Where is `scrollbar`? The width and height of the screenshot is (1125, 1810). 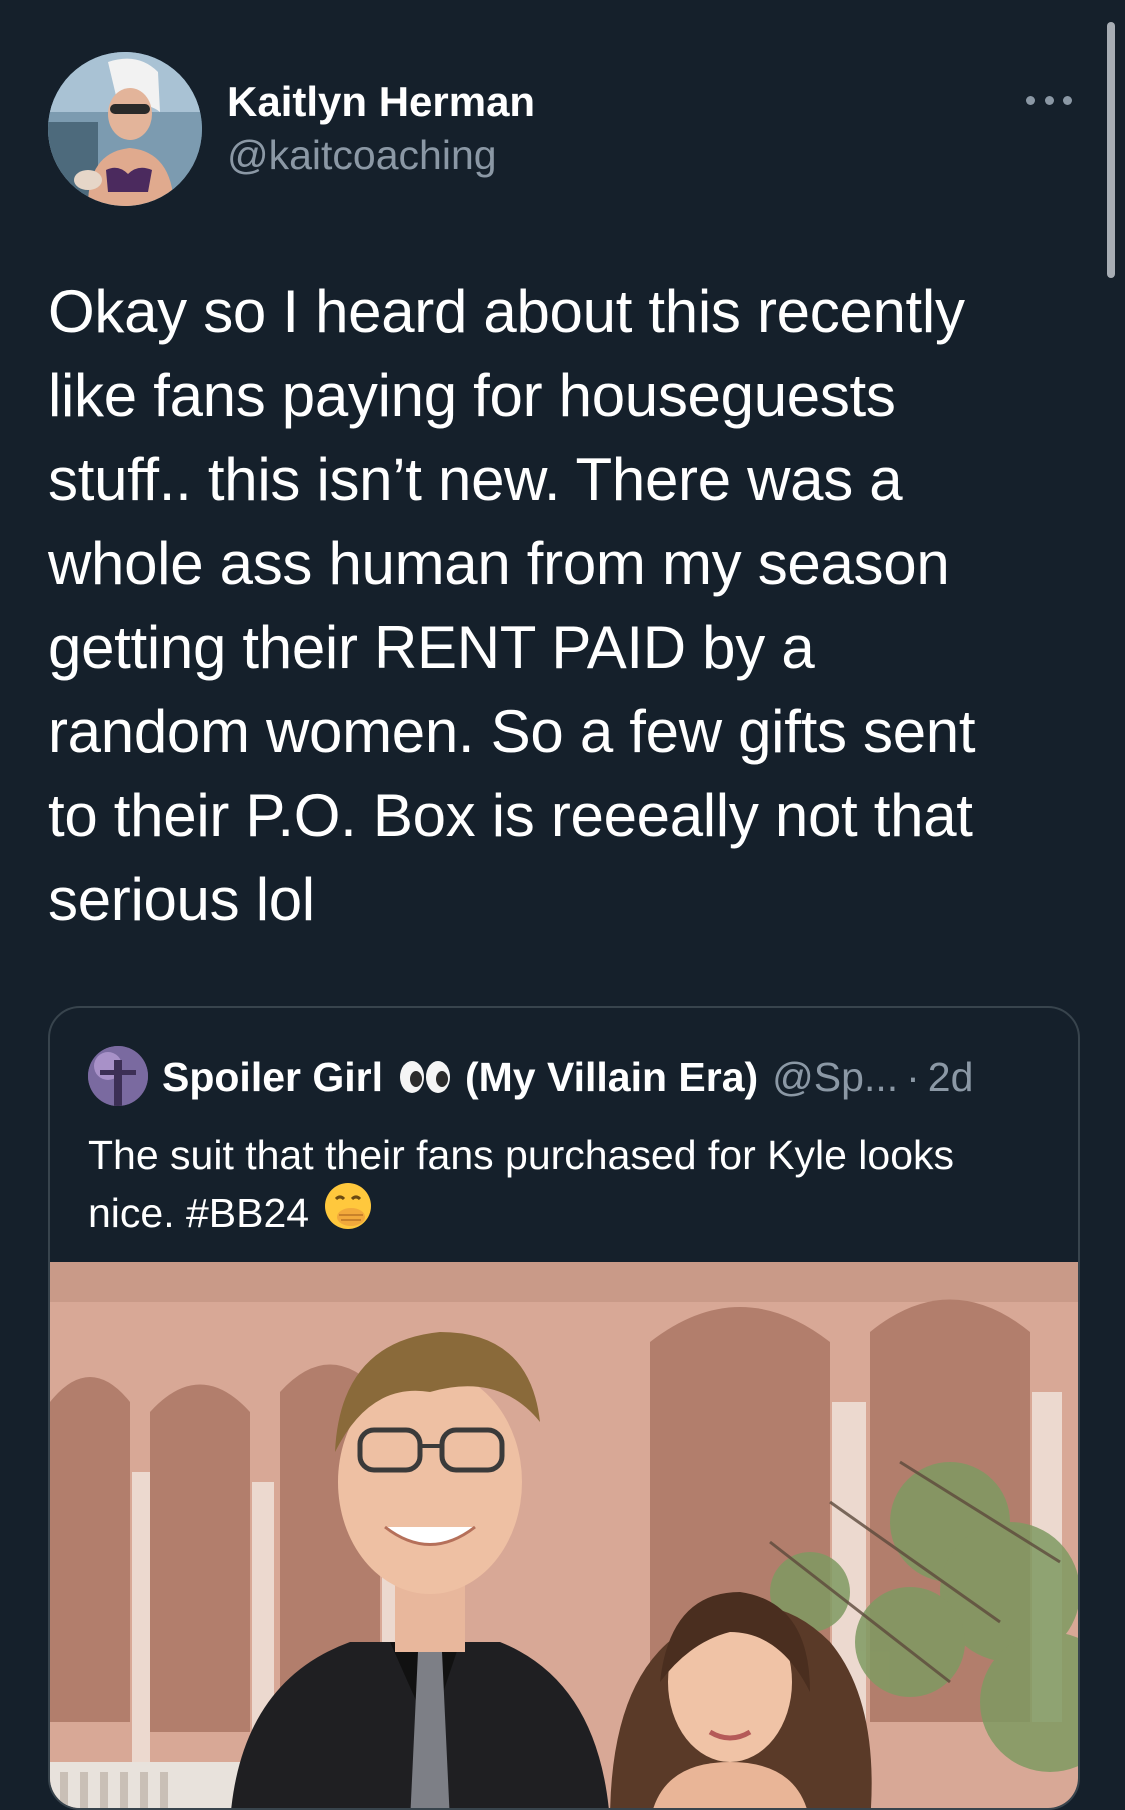 scrollbar is located at coordinates (1111, 150).